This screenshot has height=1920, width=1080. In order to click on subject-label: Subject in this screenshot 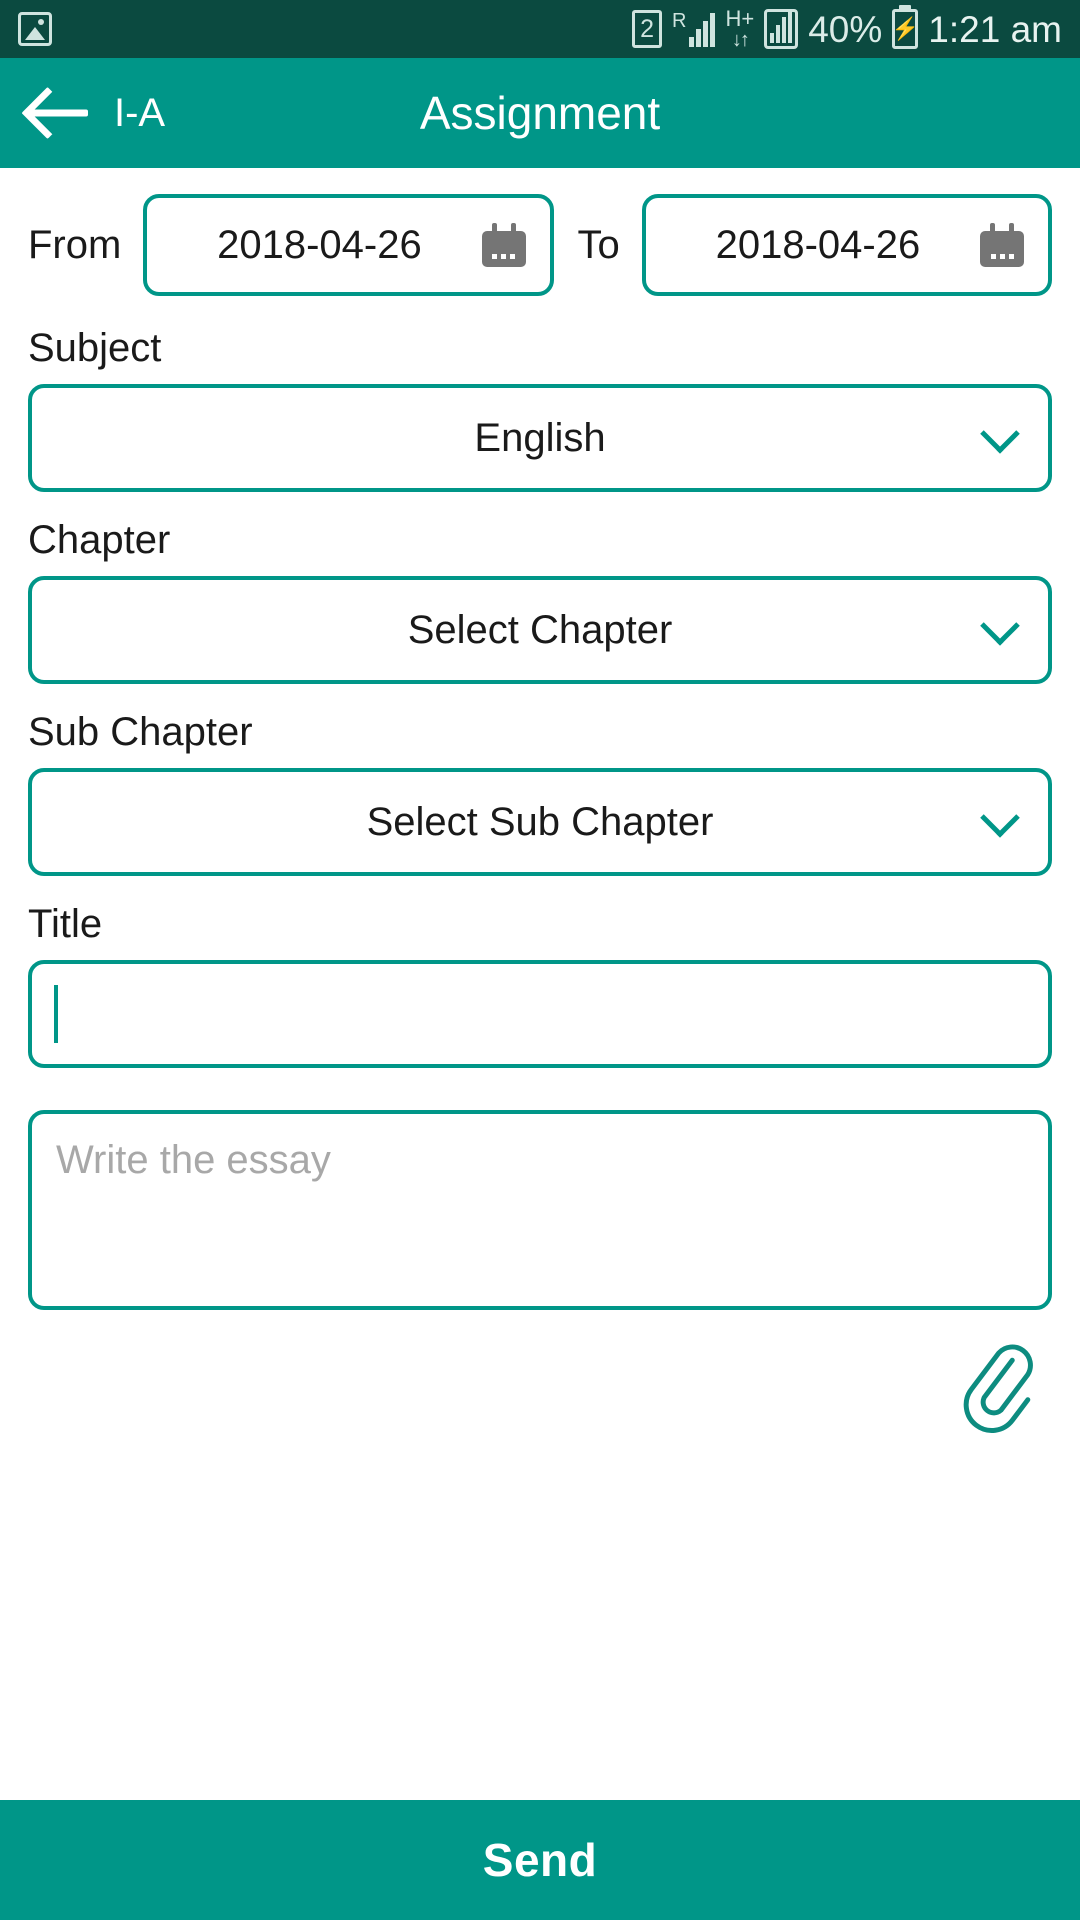, I will do `click(95, 348)`.